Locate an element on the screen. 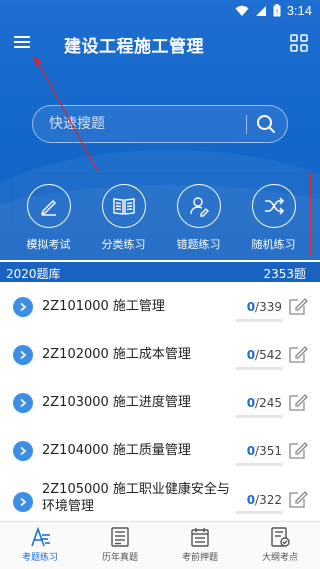 Image resolution: width=320 pixels, height=569 pixels. list-item: 2Z103000 施工进度管理 0/245 is located at coordinates (160, 406).